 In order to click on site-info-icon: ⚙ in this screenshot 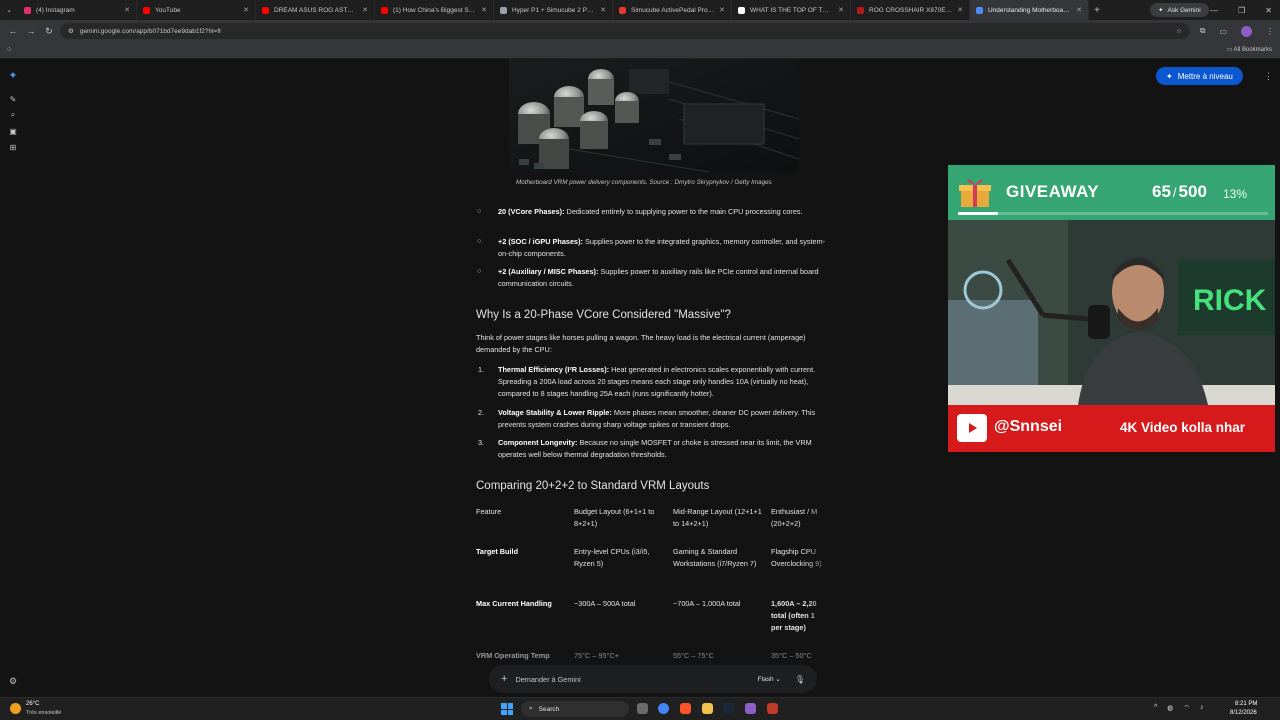, I will do `click(71, 31)`.